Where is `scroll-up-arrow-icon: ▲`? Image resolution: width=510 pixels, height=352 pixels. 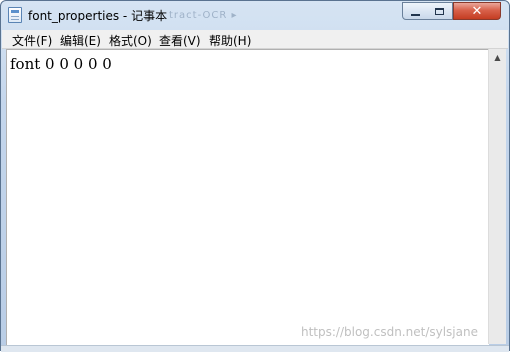
scroll-up-arrow-icon: ▲ is located at coordinates (497, 57).